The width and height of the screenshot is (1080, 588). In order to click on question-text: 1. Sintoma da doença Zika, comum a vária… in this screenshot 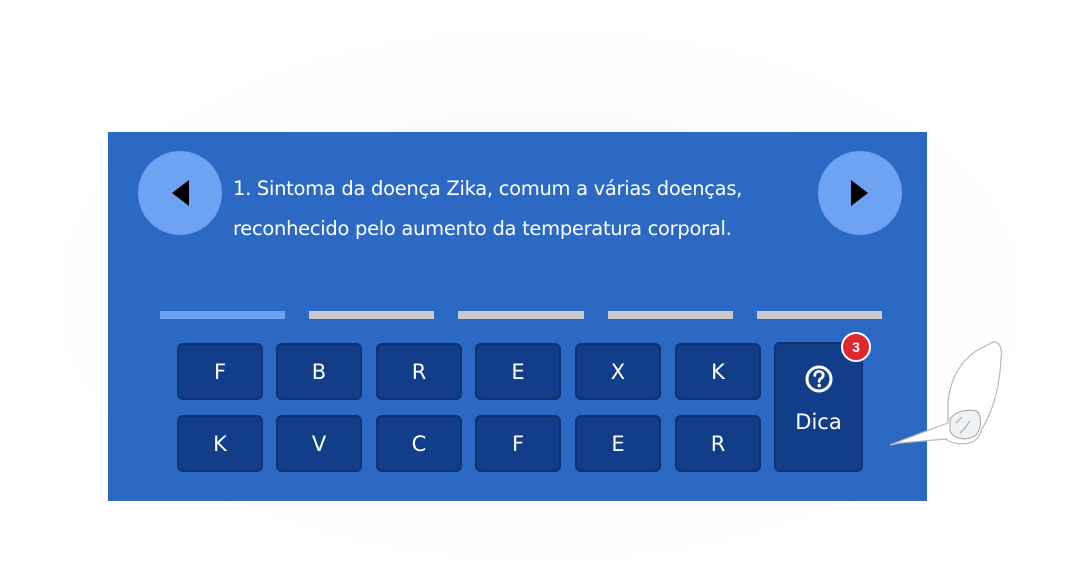, I will do `click(513, 209)`.